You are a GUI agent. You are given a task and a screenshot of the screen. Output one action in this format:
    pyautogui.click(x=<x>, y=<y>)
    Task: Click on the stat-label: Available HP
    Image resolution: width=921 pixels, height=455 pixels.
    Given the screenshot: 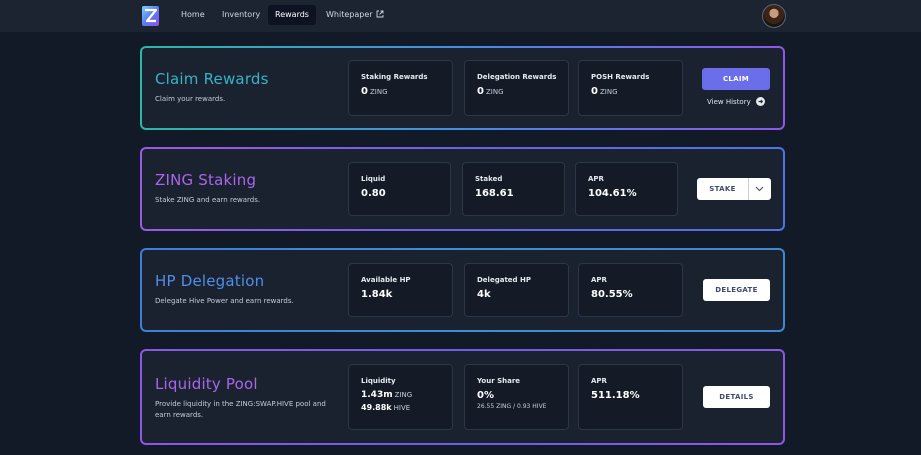 What is the action you would take?
    pyautogui.click(x=386, y=280)
    